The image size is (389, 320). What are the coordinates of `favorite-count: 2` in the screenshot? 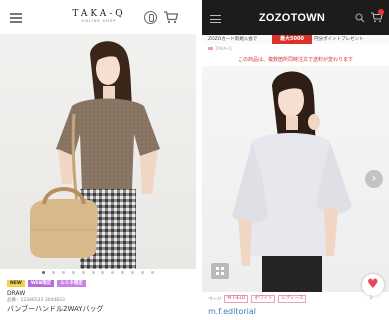 It's located at (371, 297).